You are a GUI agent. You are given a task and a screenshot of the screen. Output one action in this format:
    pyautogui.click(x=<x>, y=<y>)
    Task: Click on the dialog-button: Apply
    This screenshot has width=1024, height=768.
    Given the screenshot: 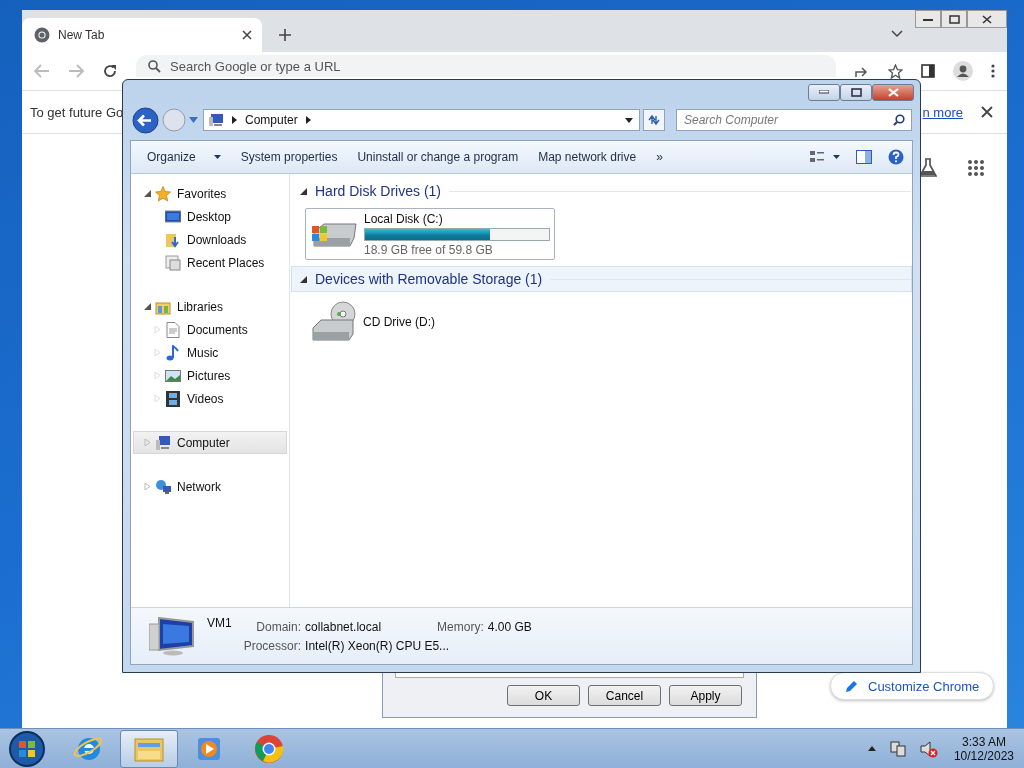 What is the action you would take?
    pyautogui.click(x=705, y=695)
    